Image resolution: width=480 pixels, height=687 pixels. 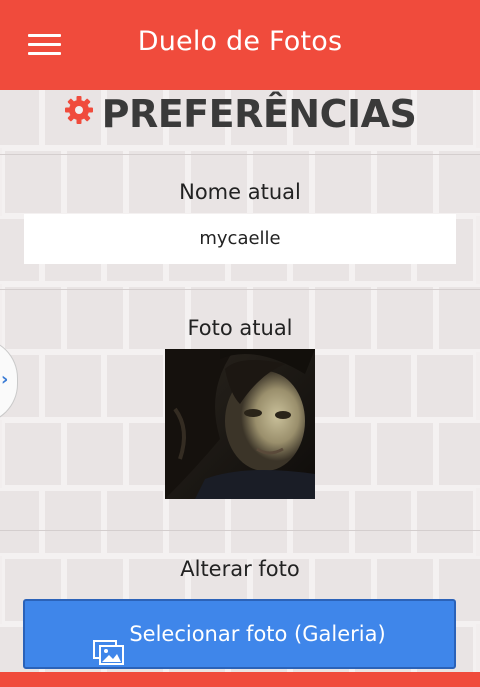 I want to click on change-photo-label: Alterar foto, so click(x=240, y=569).